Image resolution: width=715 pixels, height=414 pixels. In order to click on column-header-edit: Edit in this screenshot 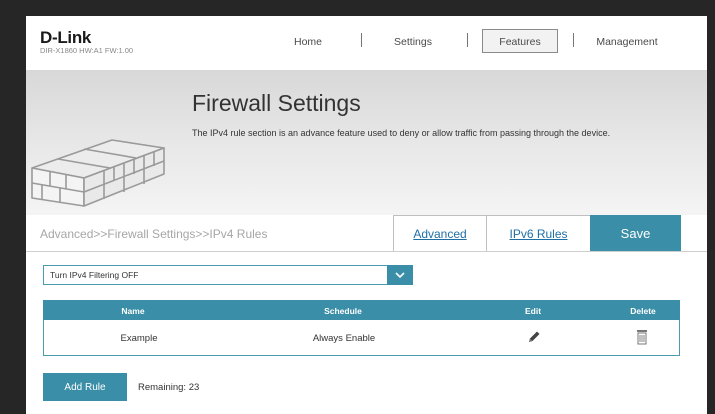, I will do `click(533, 311)`.